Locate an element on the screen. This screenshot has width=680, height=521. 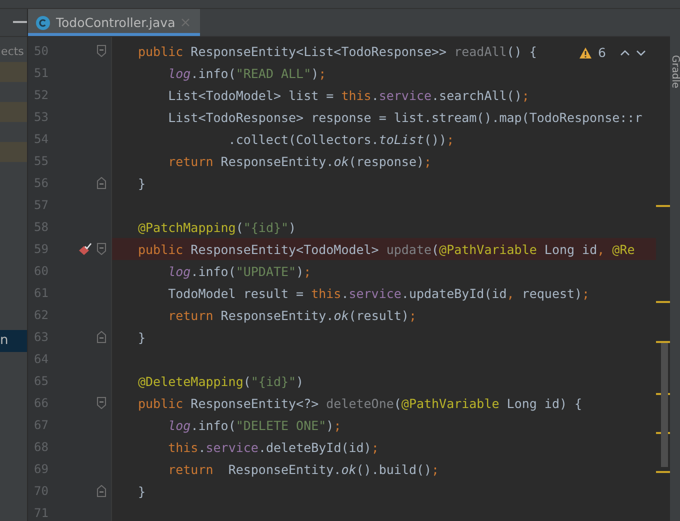
code-line: log.info("READ ALL"); is located at coordinates (246, 73).